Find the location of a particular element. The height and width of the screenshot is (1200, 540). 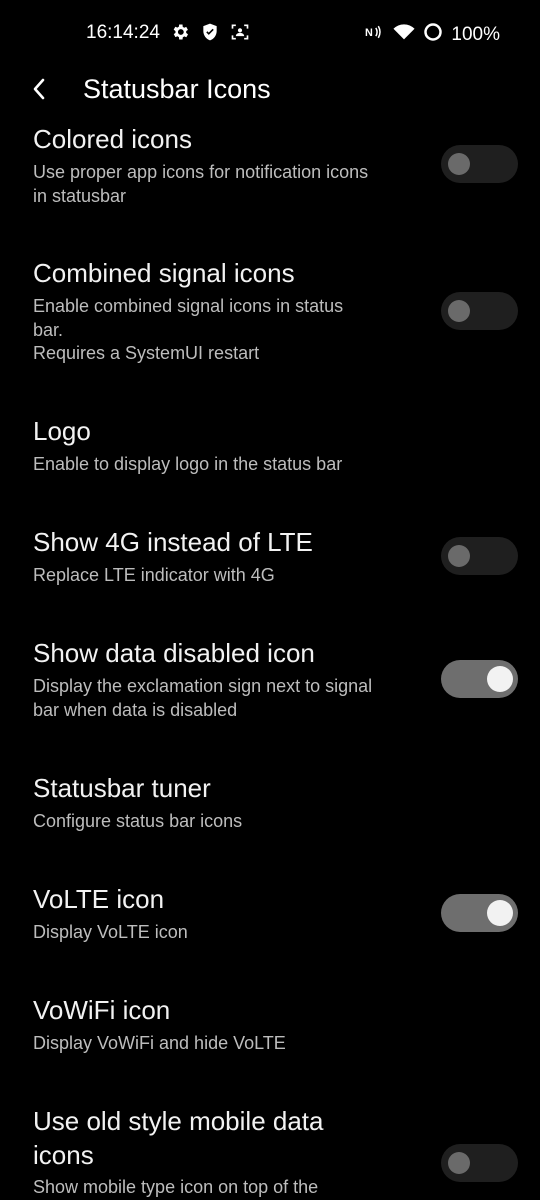

setting-title: Statusbar tuner is located at coordinates (122, 788).